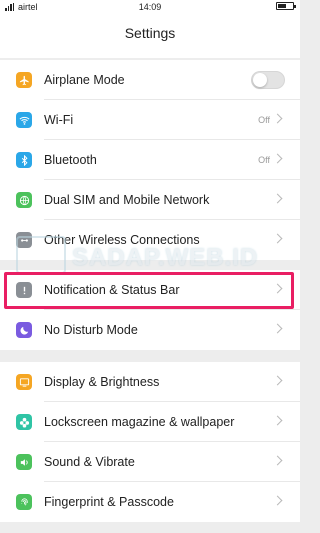 Image resolution: width=320 pixels, height=533 pixels. What do you see at coordinates (102, 382) in the screenshot?
I see `settings-item-label: Display & Brightness` at bounding box center [102, 382].